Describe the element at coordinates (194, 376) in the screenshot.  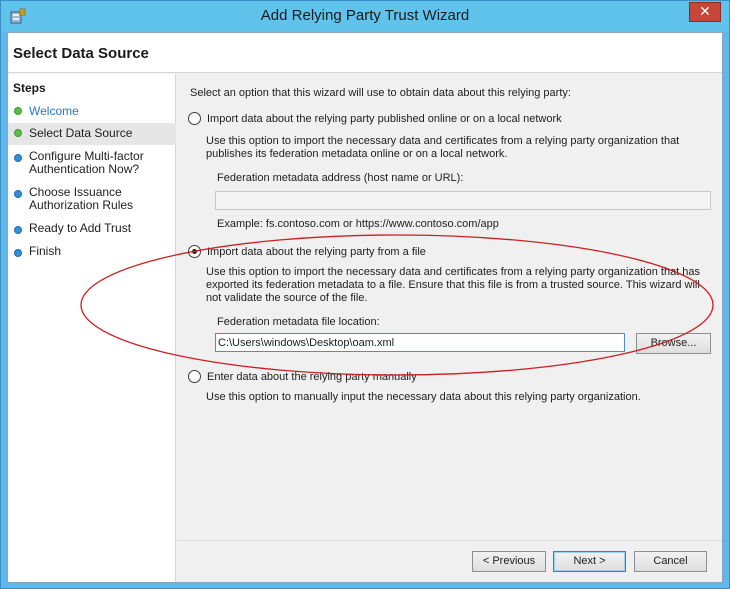
I see `radio-manual` at that location.